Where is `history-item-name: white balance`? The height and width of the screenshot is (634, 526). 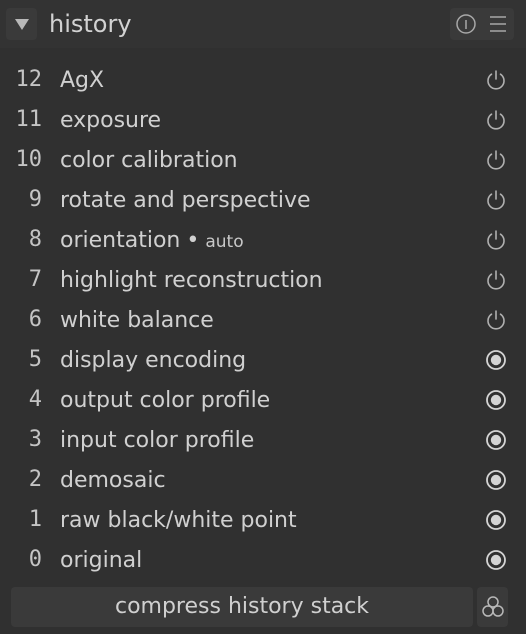 history-item-name: white balance is located at coordinates (137, 320).